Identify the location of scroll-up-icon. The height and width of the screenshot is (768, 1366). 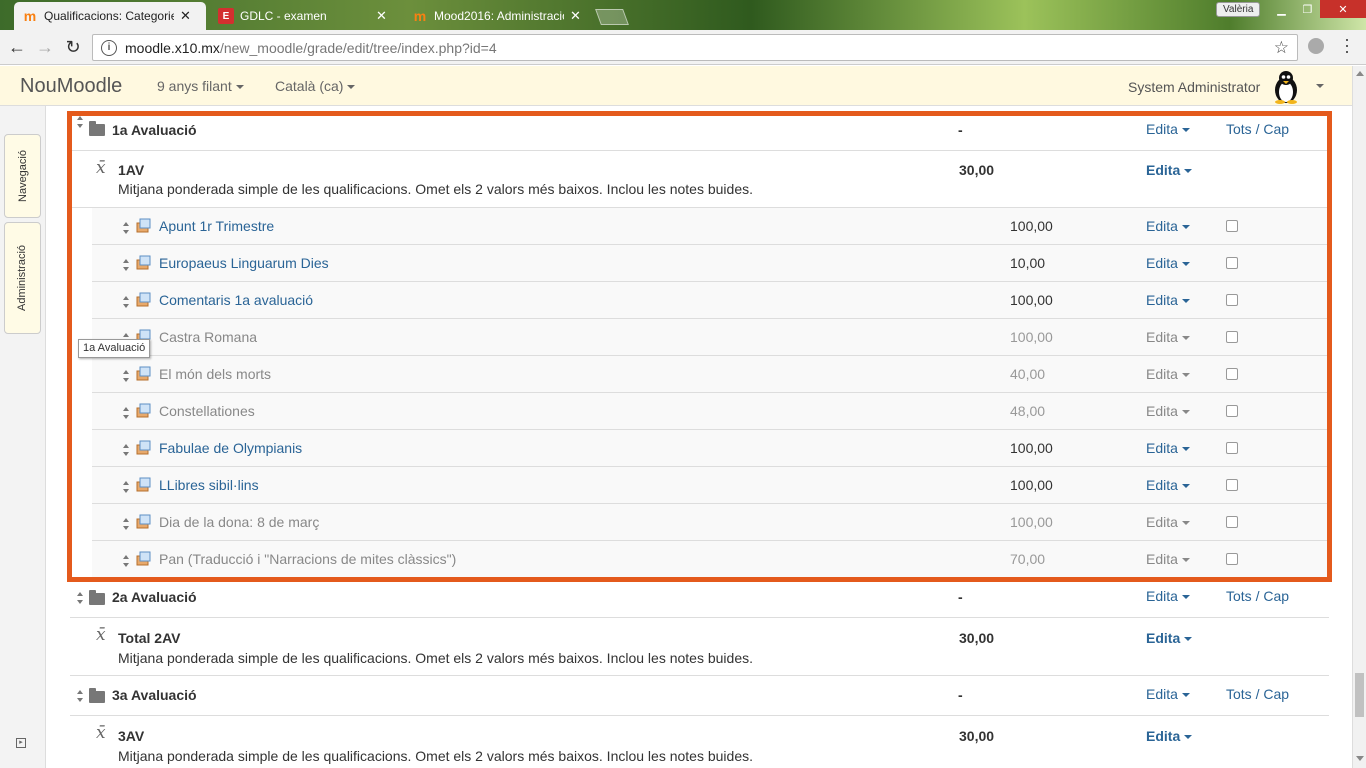
(1360, 73).